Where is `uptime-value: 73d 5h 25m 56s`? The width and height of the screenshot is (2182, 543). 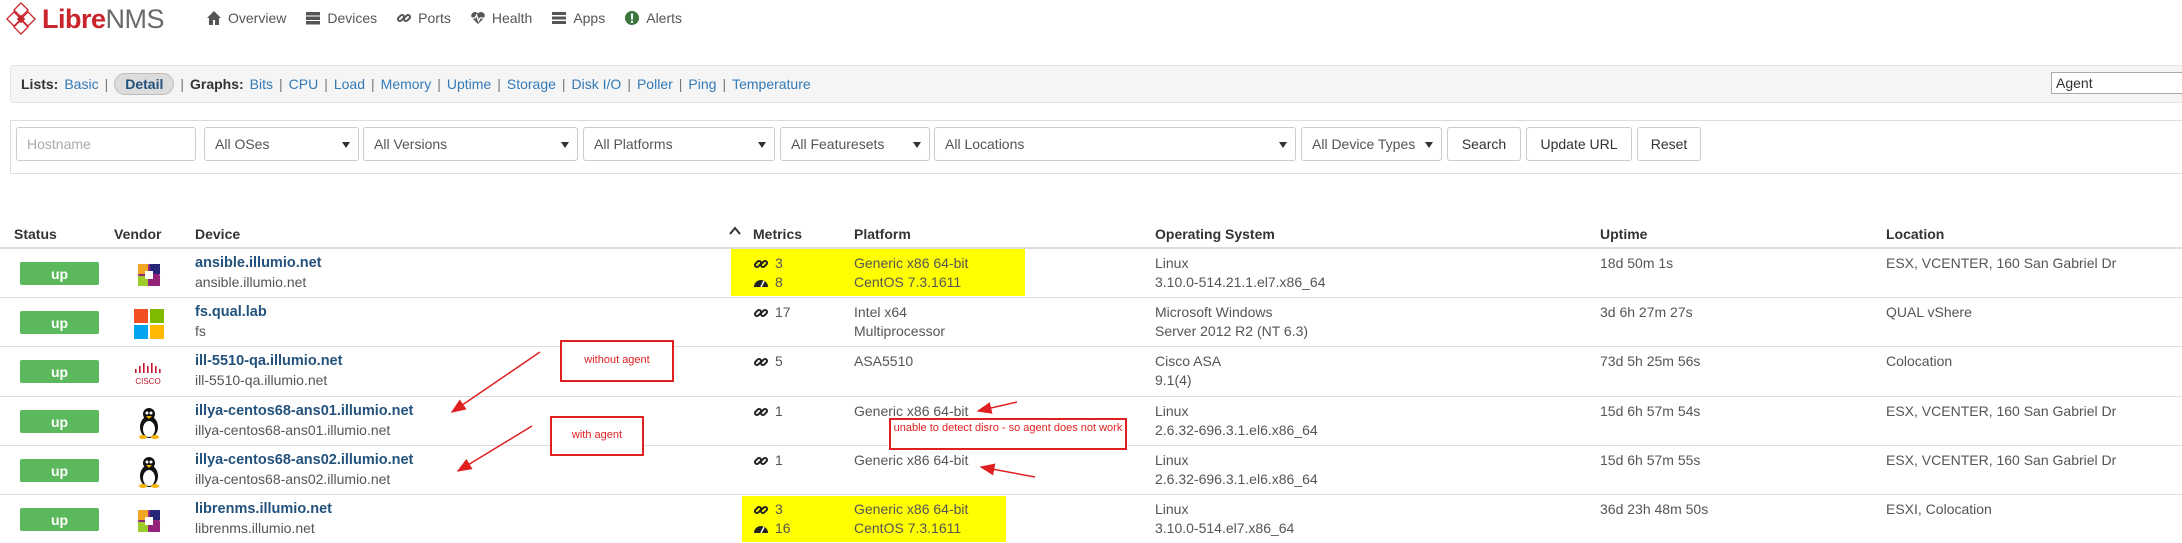
uptime-value: 73d 5h 25m 56s is located at coordinates (1650, 361).